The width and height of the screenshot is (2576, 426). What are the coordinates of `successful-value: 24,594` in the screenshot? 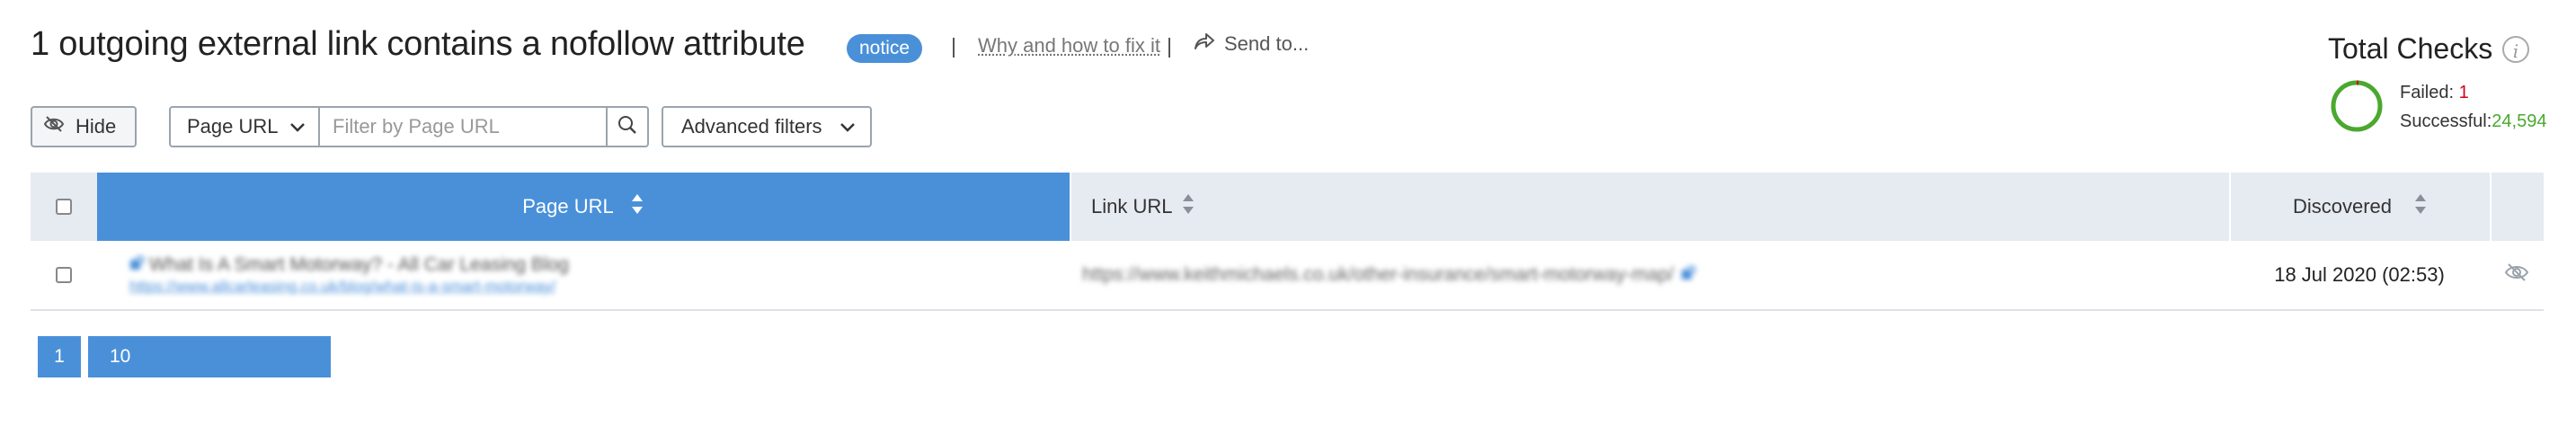 It's located at (2519, 121).